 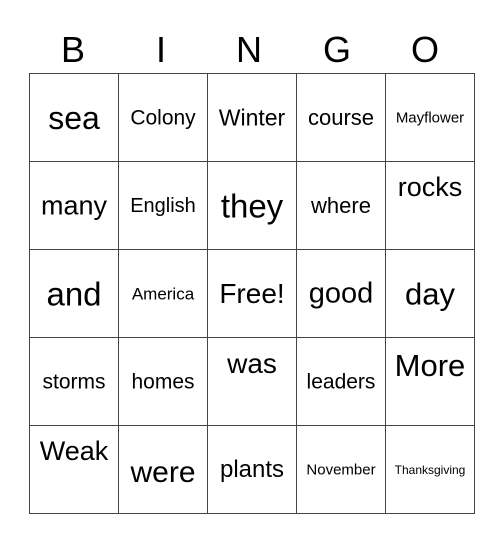 What do you see at coordinates (430, 205) in the screenshot?
I see `bingo-cell: rocks` at bounding box center [430, 205].